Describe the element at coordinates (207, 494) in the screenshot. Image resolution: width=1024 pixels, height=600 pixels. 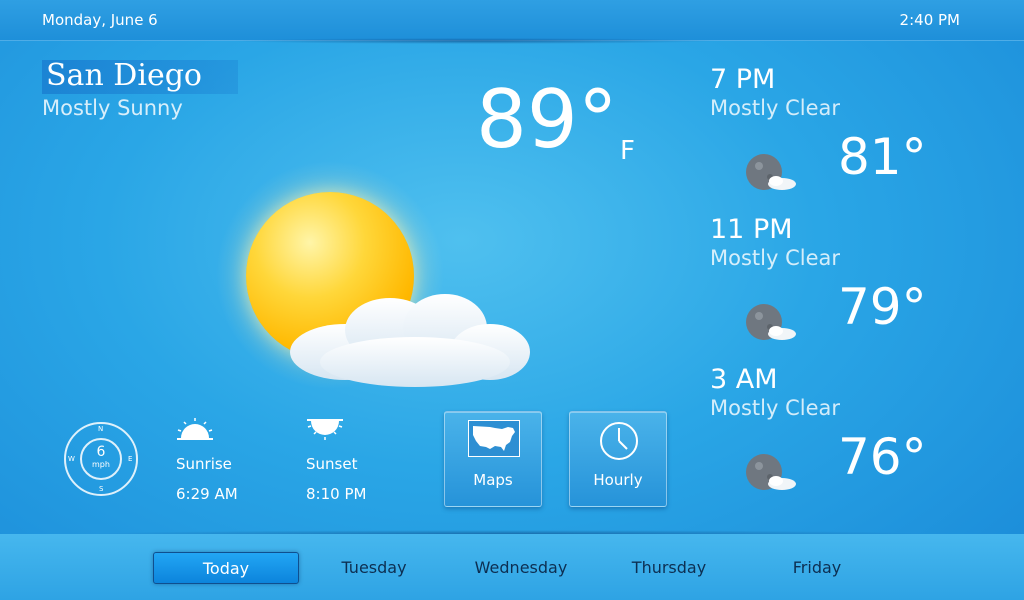
I see `sunrise-time: 6:29 AM` at that location.